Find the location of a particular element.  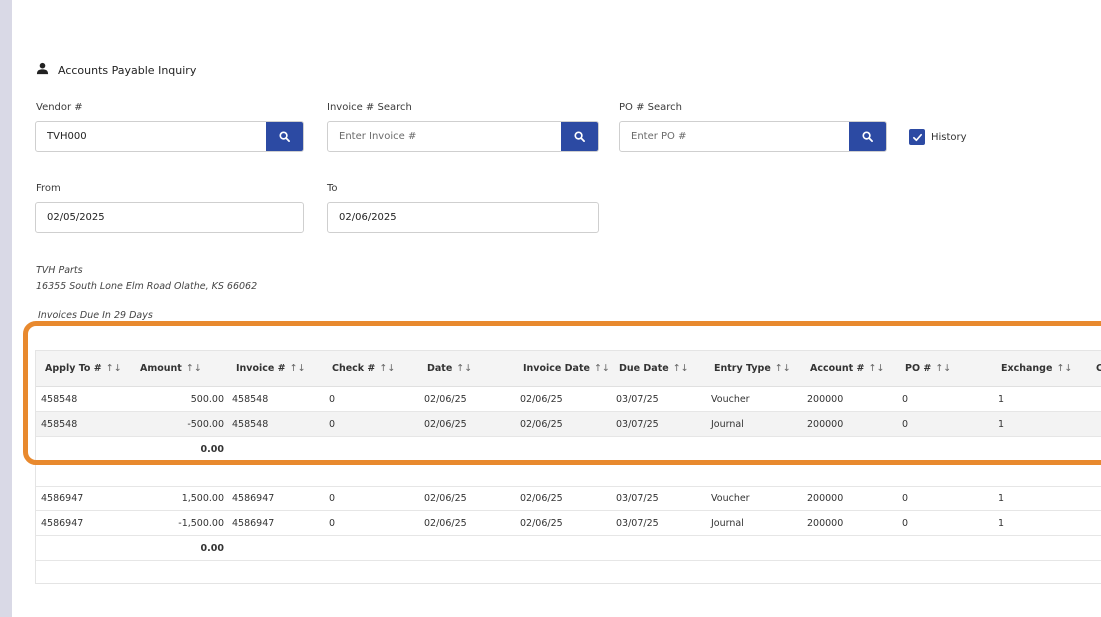

history-checkbox is located at coordinates (917, 137).